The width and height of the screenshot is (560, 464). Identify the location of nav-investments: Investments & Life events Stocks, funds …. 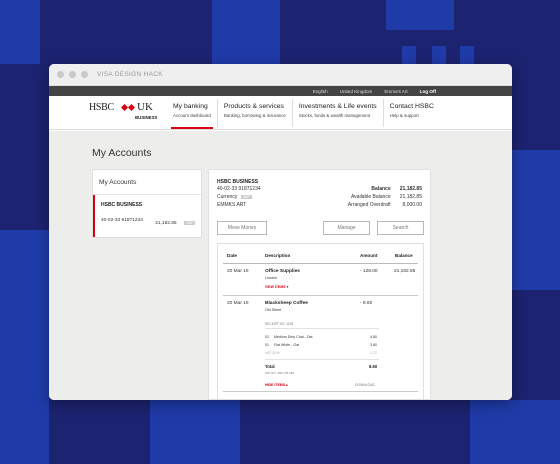
(337, 112).